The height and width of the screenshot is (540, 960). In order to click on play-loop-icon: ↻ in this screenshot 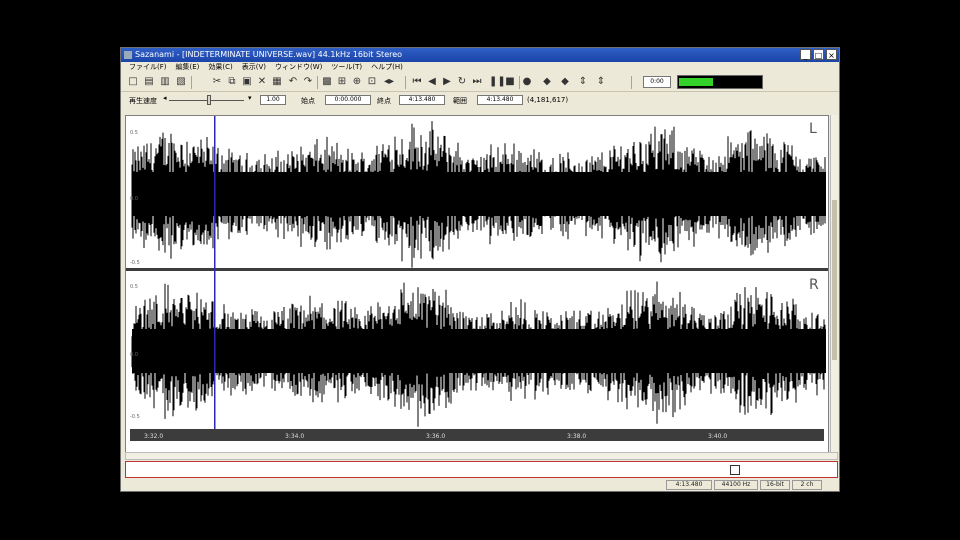, I will do `click(462, 82)`.